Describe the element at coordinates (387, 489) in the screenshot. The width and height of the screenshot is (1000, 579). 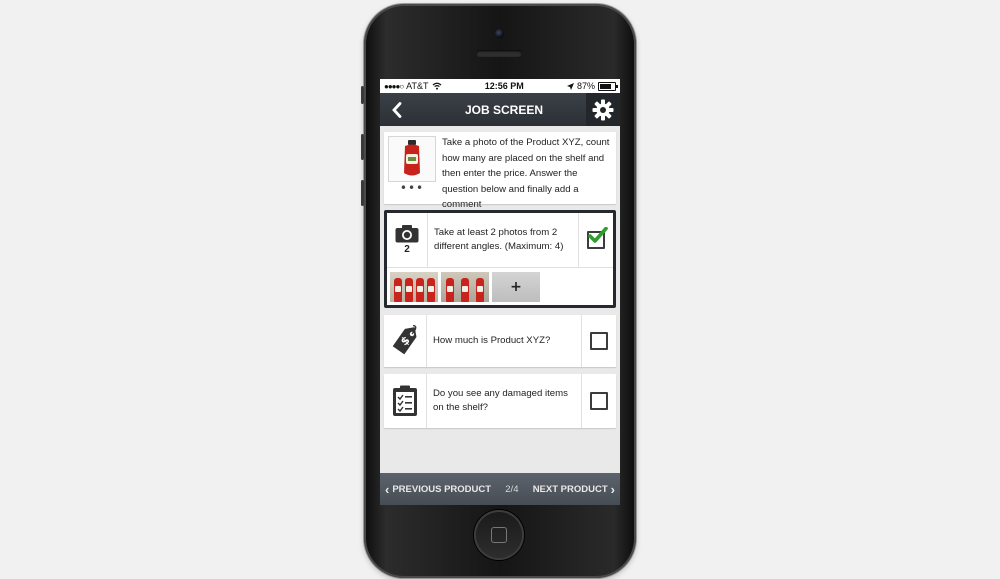
I see `chevron-left-icon: ‹` at that location.